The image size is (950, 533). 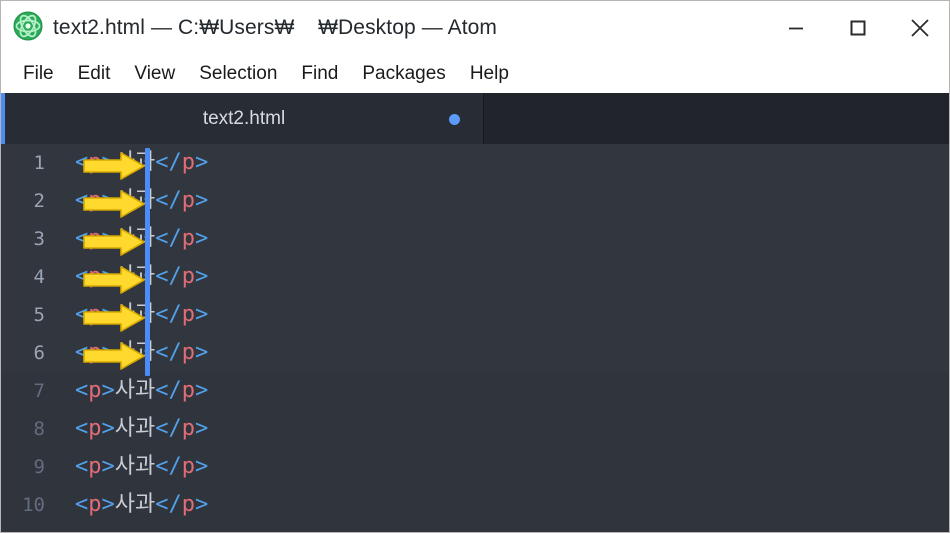 I want to click on editor-line-6: 6 <p>사과</p>, so click(x=475, y=353).